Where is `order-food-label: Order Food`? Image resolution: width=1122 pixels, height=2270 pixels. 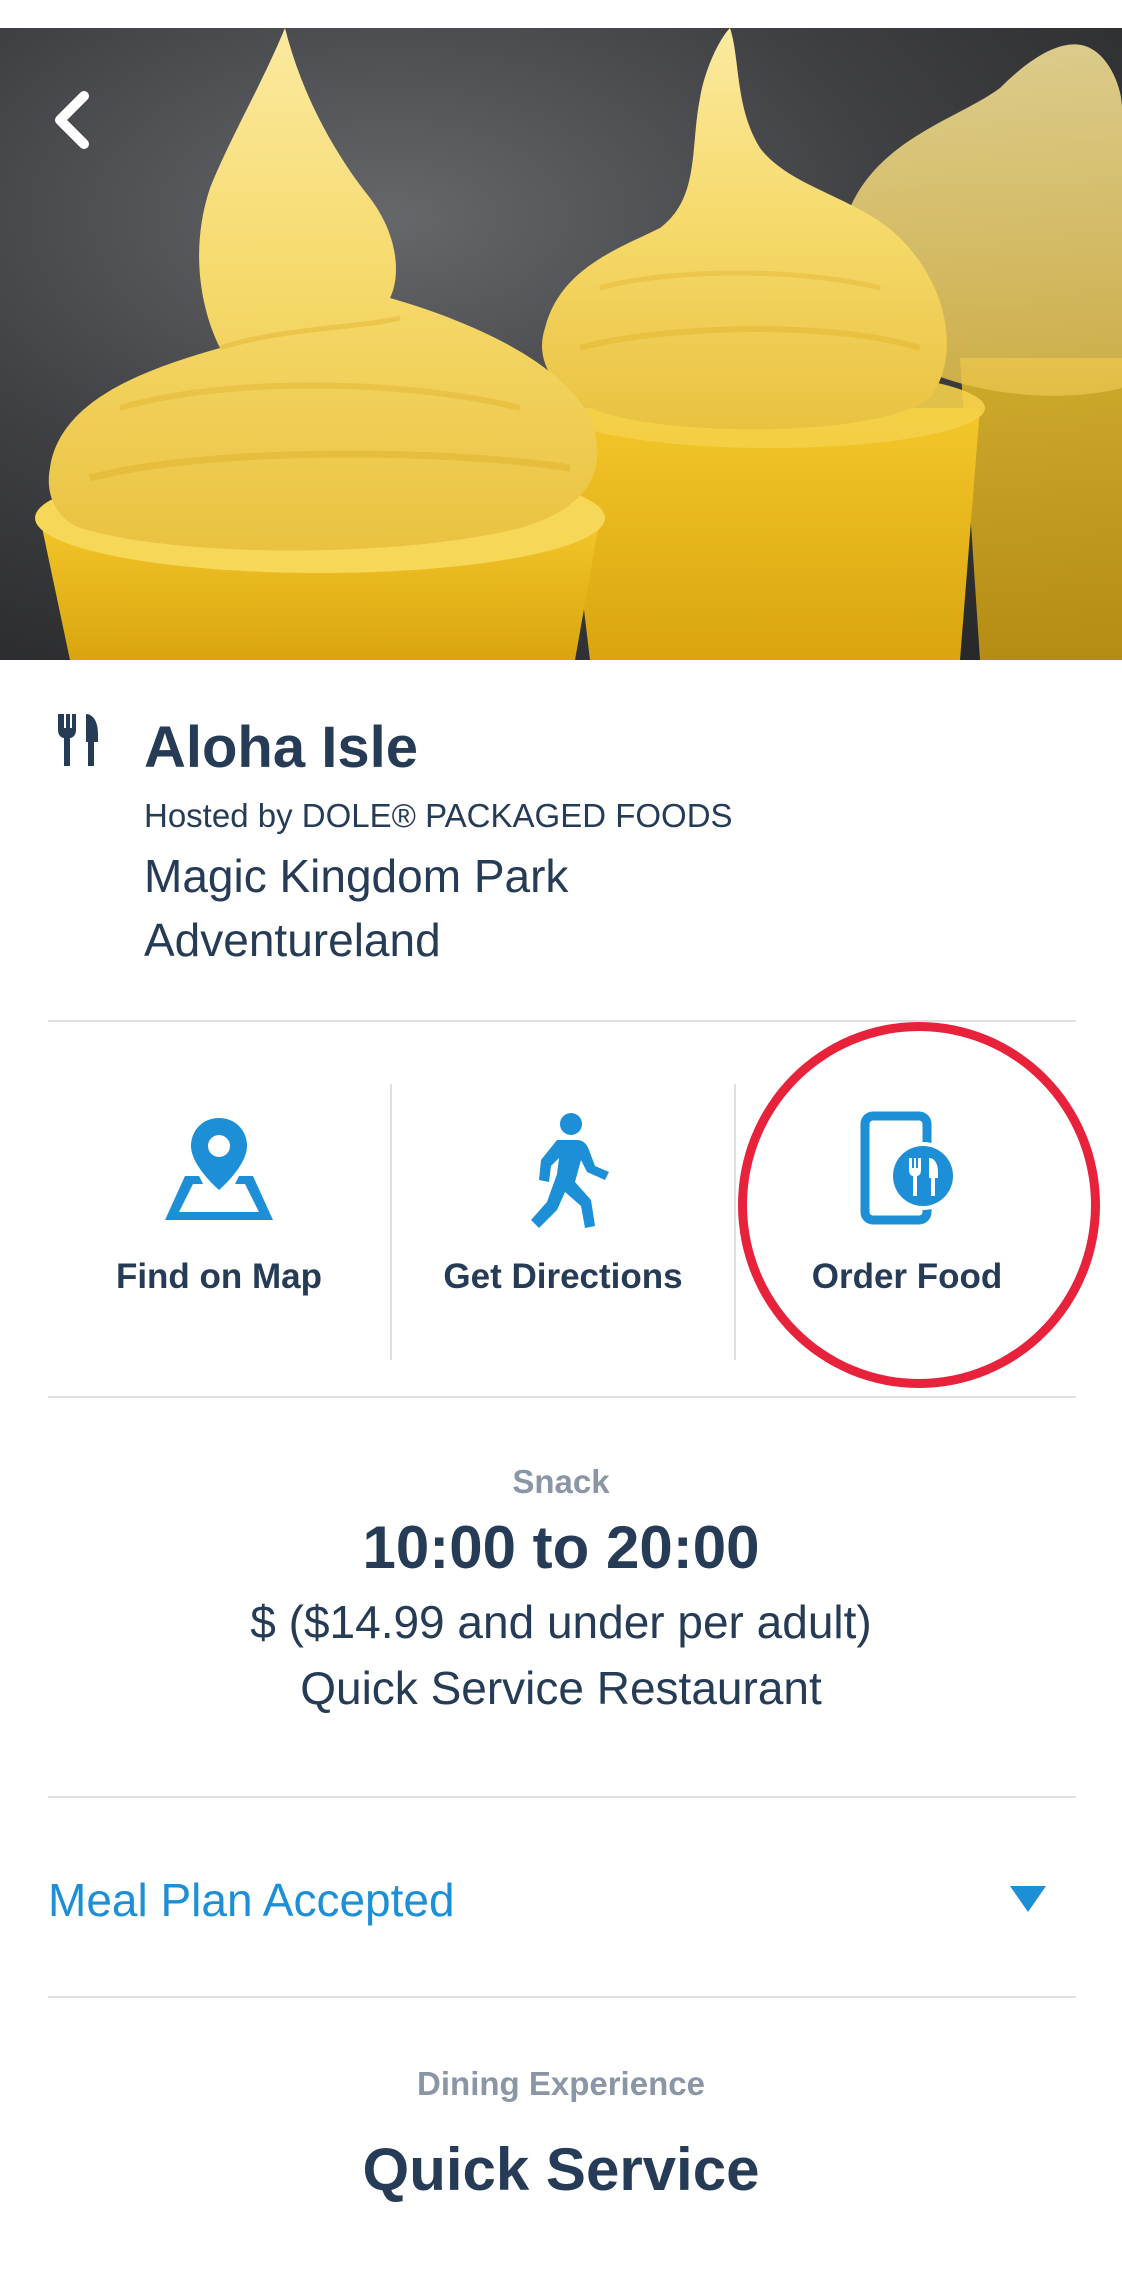 order-food-label: Order Food is located at coordinates (907, 1276).